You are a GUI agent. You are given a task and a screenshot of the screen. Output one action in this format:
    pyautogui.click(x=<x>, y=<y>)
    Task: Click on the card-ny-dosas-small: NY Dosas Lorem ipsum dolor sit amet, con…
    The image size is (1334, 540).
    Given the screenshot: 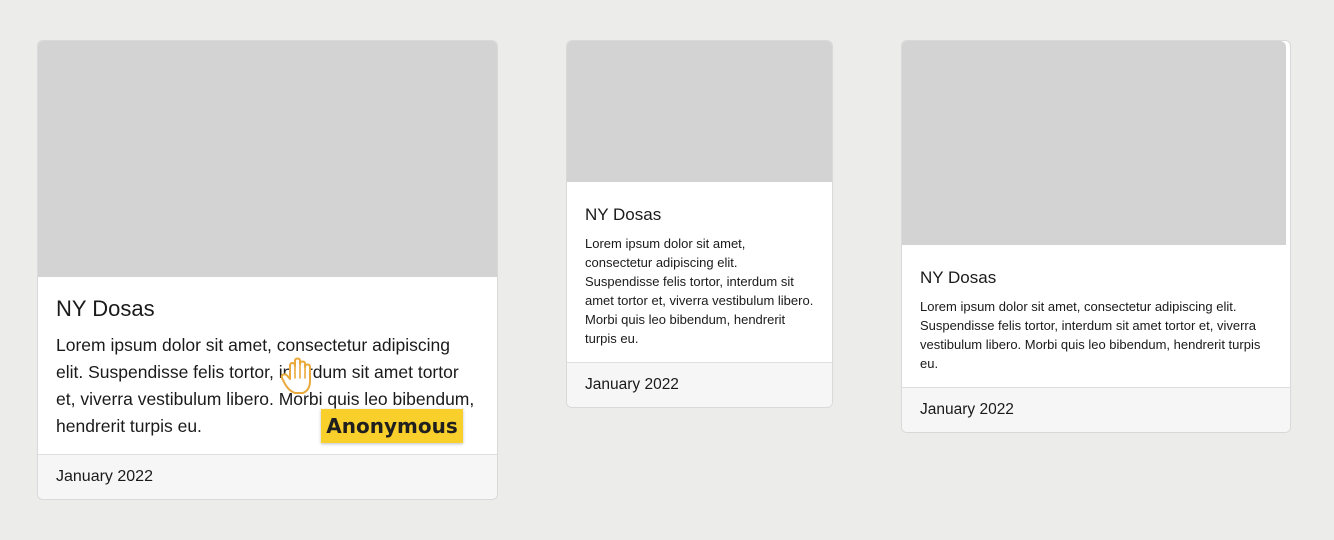 What is the action you would take?
    pyautogui.click(x=699, y=224)
    